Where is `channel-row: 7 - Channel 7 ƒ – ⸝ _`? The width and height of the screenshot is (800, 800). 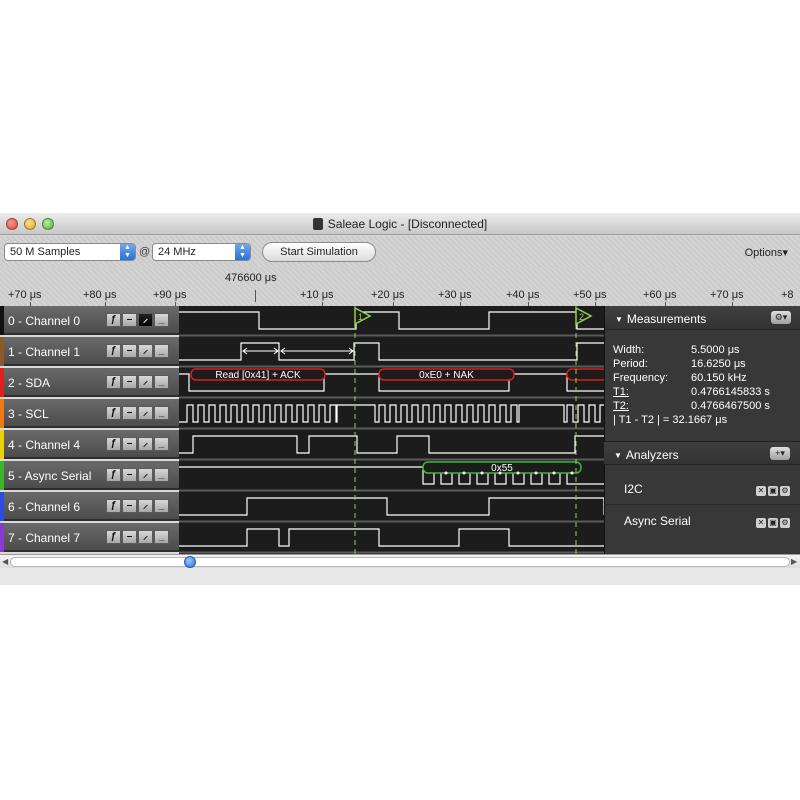
channel-row: 7 - Channel 7 ƒ – ⸝ _ is located at coordinates (89, 537).